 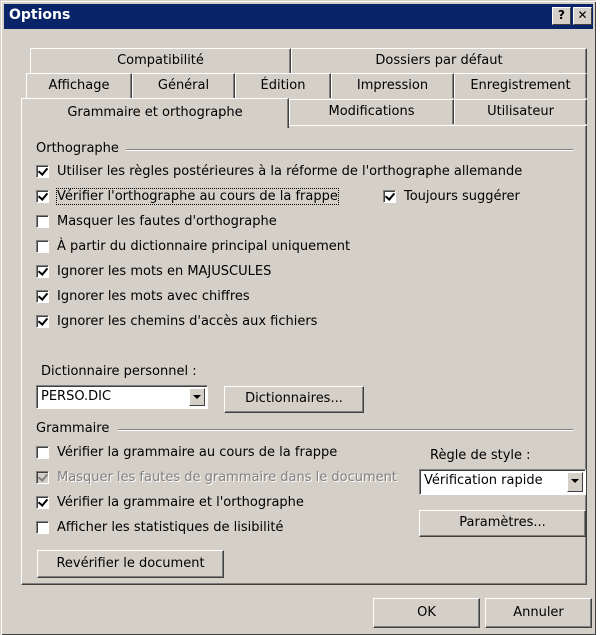 I want to click on tab-dossiers-par-defaut: Dossiers par défaut, so click(x=439, y=60).